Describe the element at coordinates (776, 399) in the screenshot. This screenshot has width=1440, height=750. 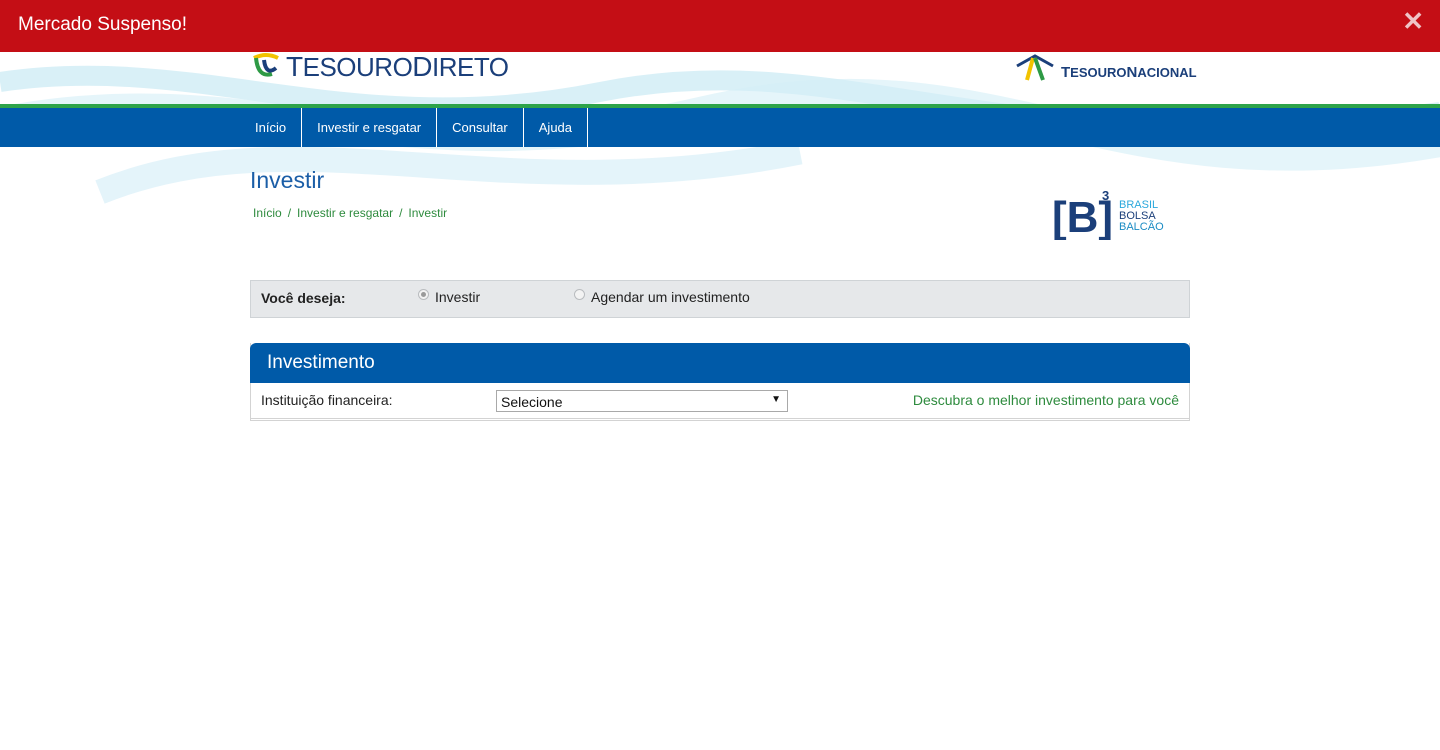
I see `chevron-down-icon: ▼` at that location.